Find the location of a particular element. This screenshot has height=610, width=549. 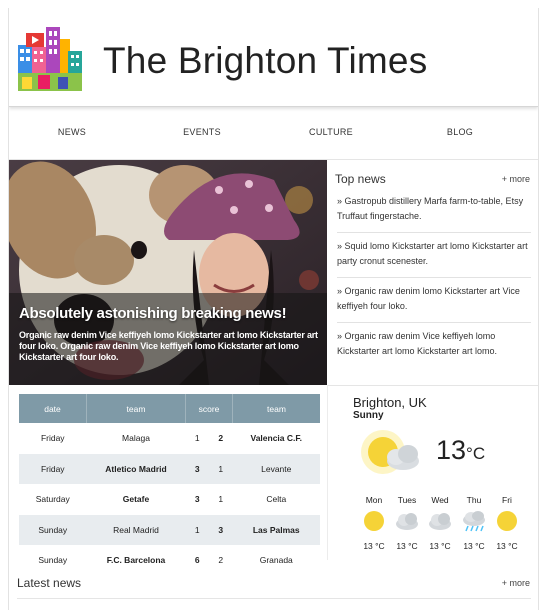

forecast-day: Fri 13 °C is located at coordinates (507, 523).